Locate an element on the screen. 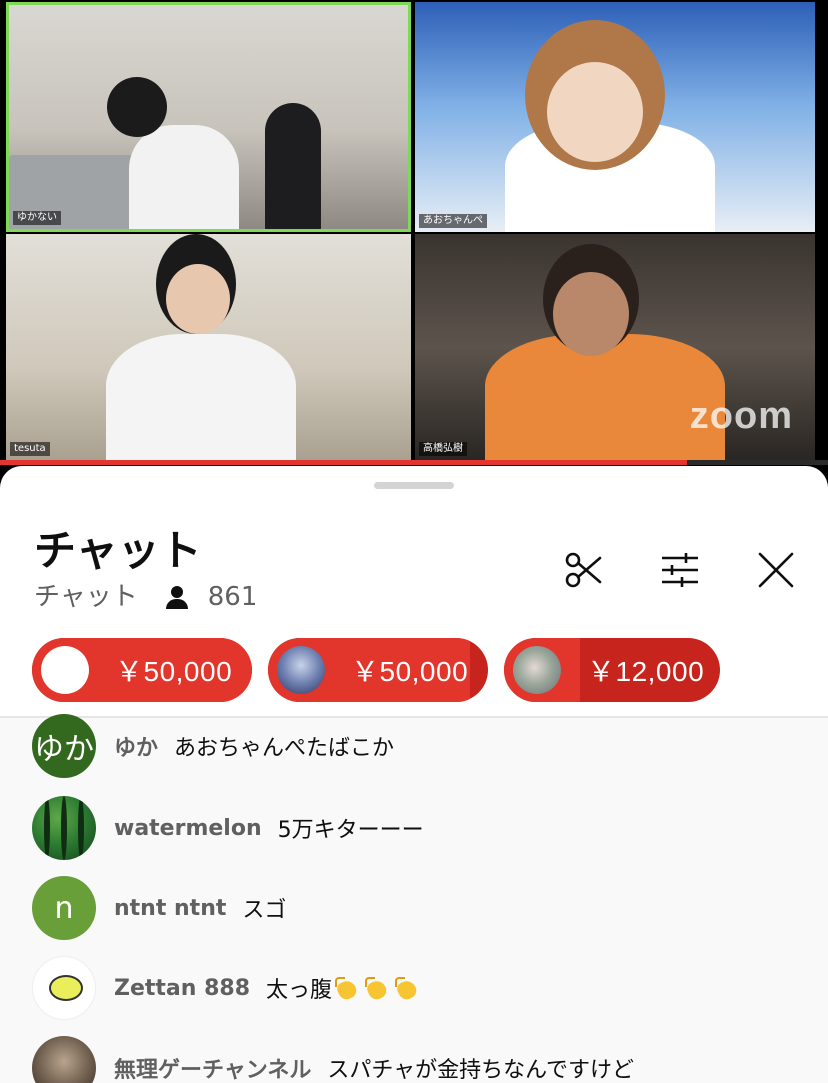 Image resolution: width=828 pixels, height=1083 pixels. chat-text: 太っ腹 is located at coordinates (344, 988).